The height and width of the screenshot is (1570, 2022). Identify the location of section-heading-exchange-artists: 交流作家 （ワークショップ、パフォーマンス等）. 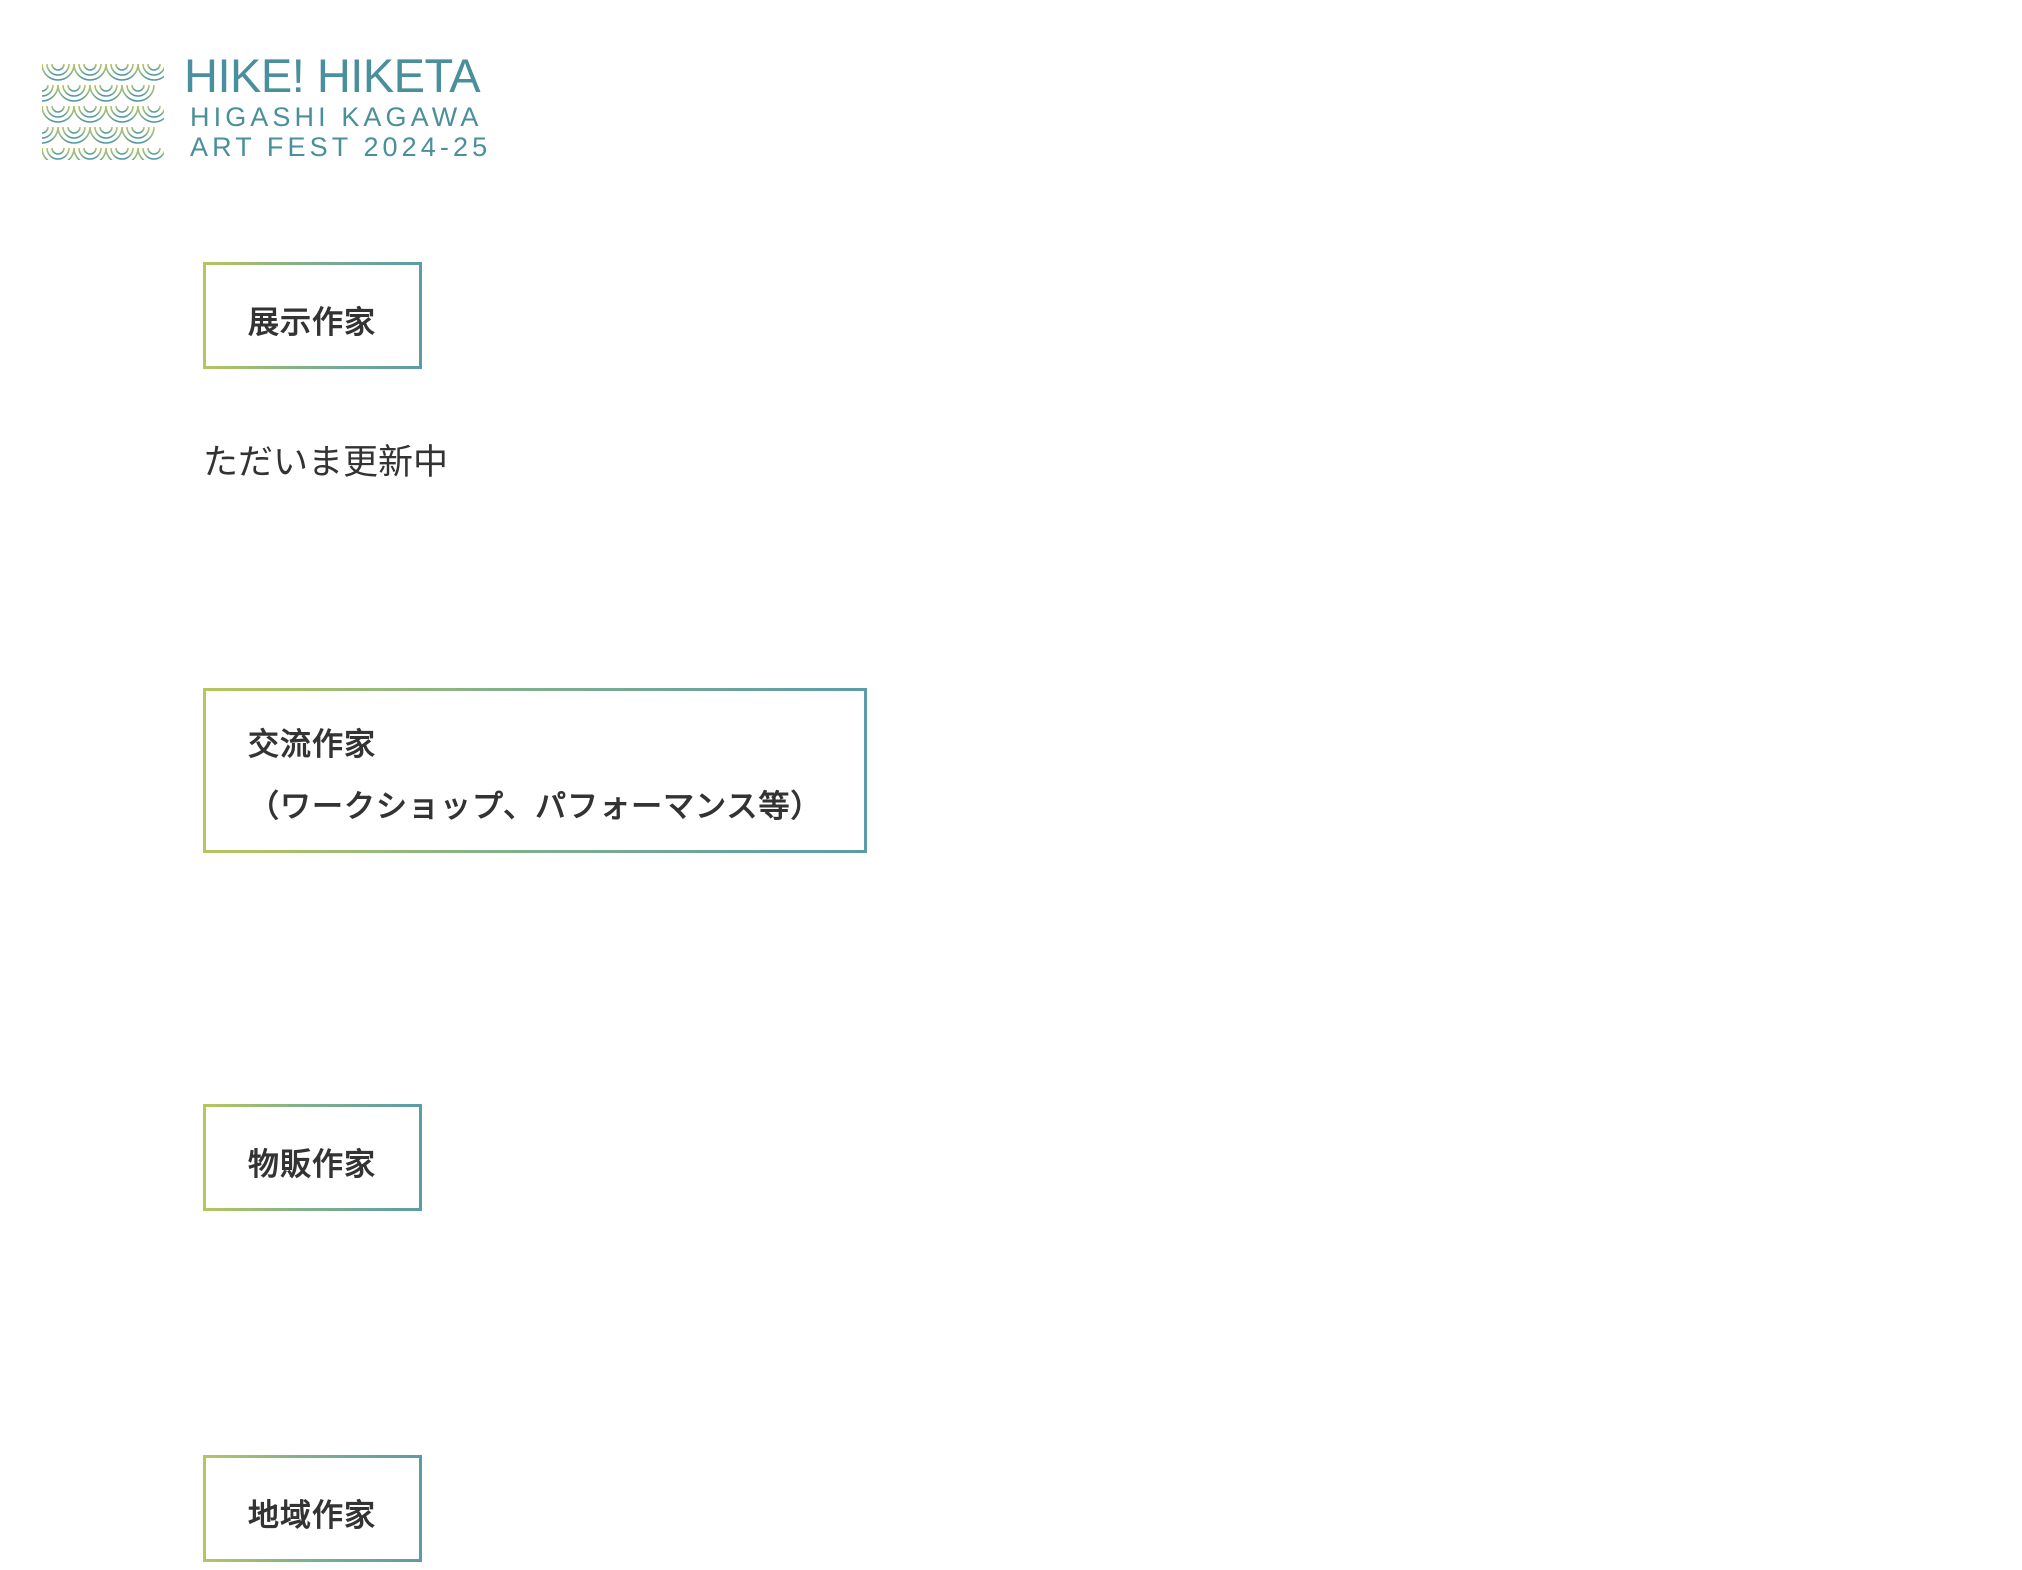
(535, 770).